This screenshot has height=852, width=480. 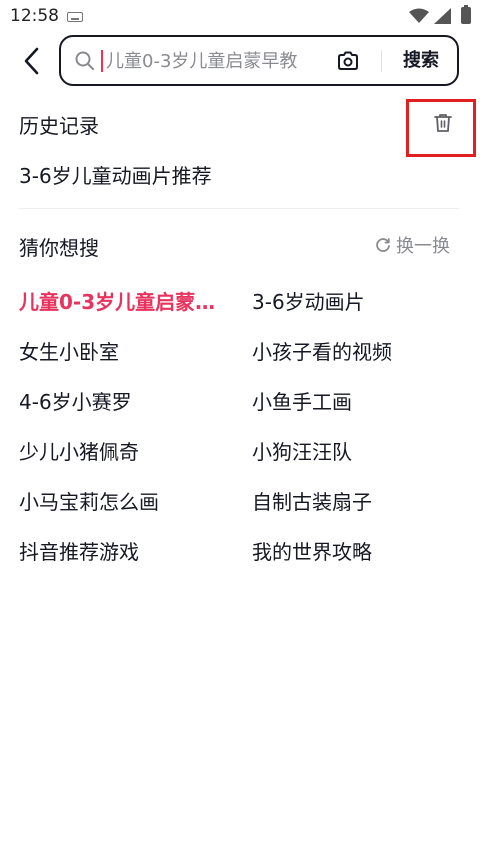 What do you see at coordinates (466, 14) in the screenshot?
I see `battery-icon` at bounding box center [466, 14].